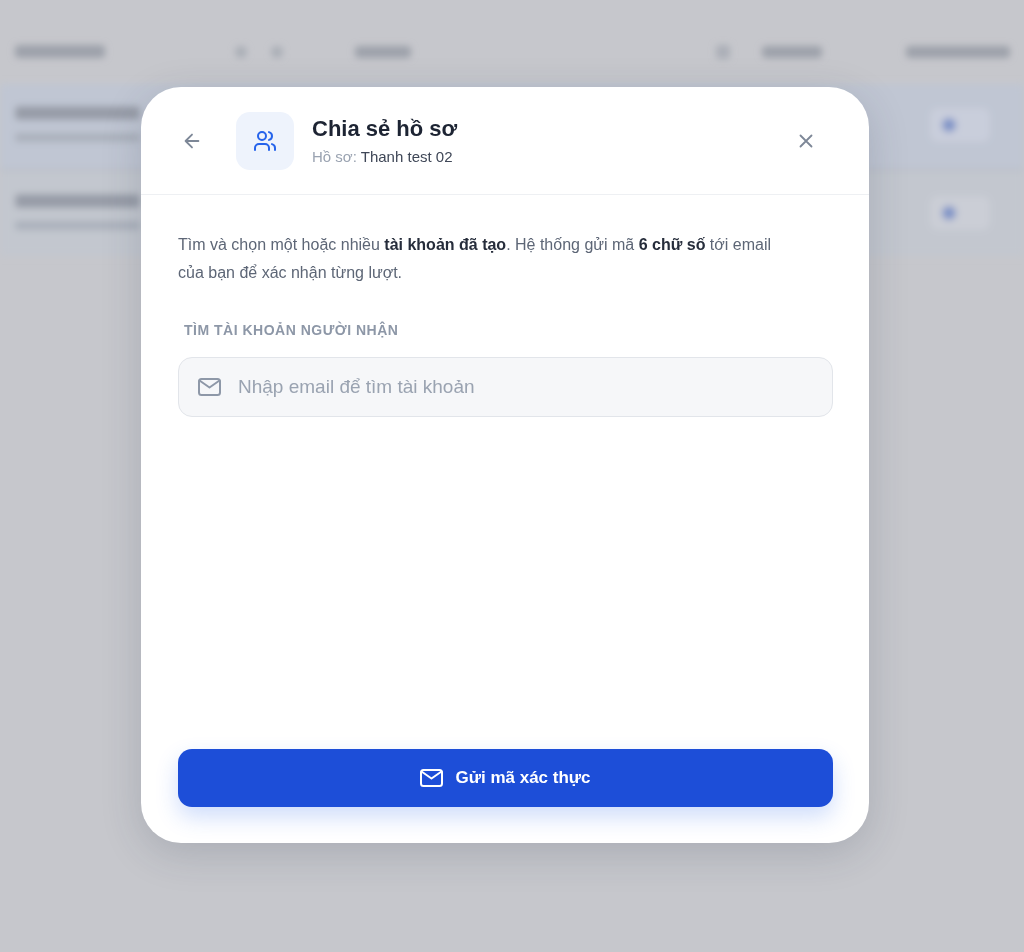 This screenshot has width=1024, height=952. Describe the element at coordinates (505, 778) in the screenshot. I see `send-code-button: Gửi mã xác thực` at that location.